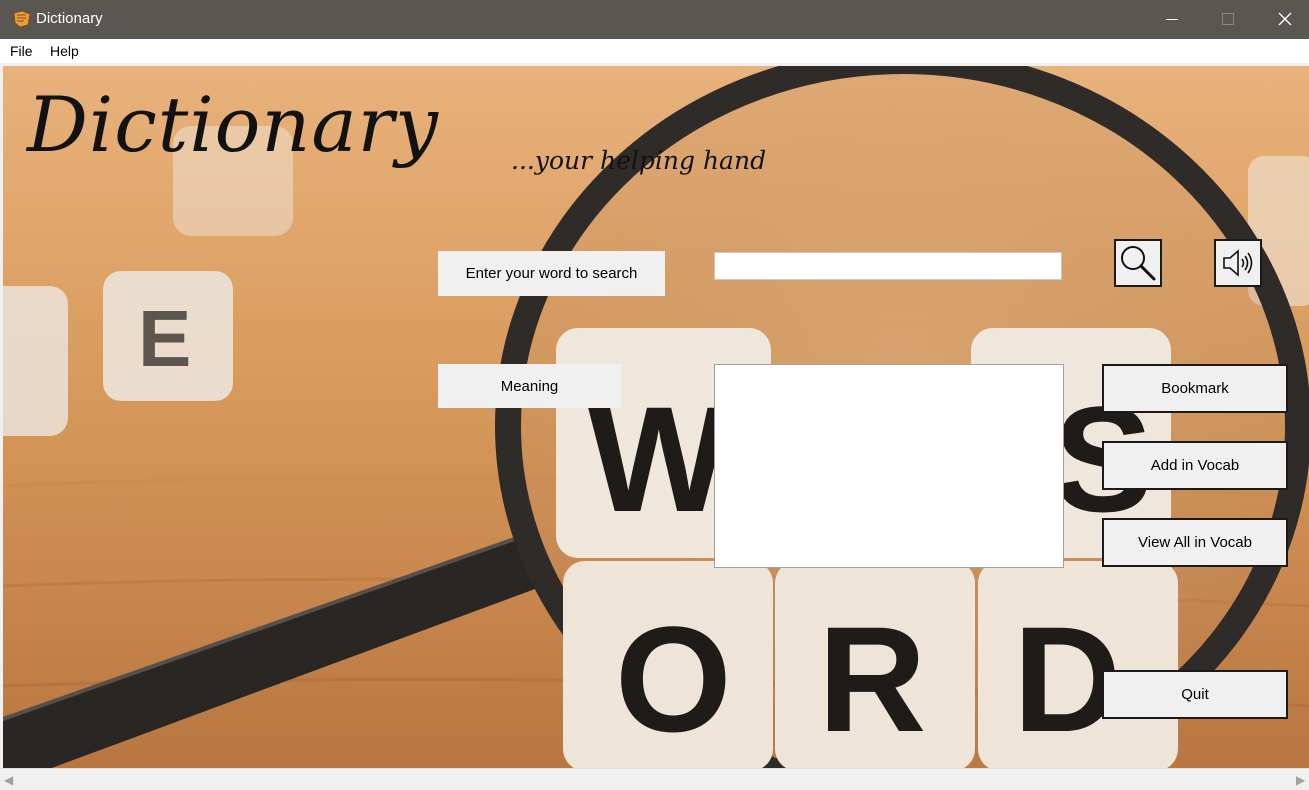  I want to click on view-all-vocab-button: View All in Vocab, so click(1195, 542).